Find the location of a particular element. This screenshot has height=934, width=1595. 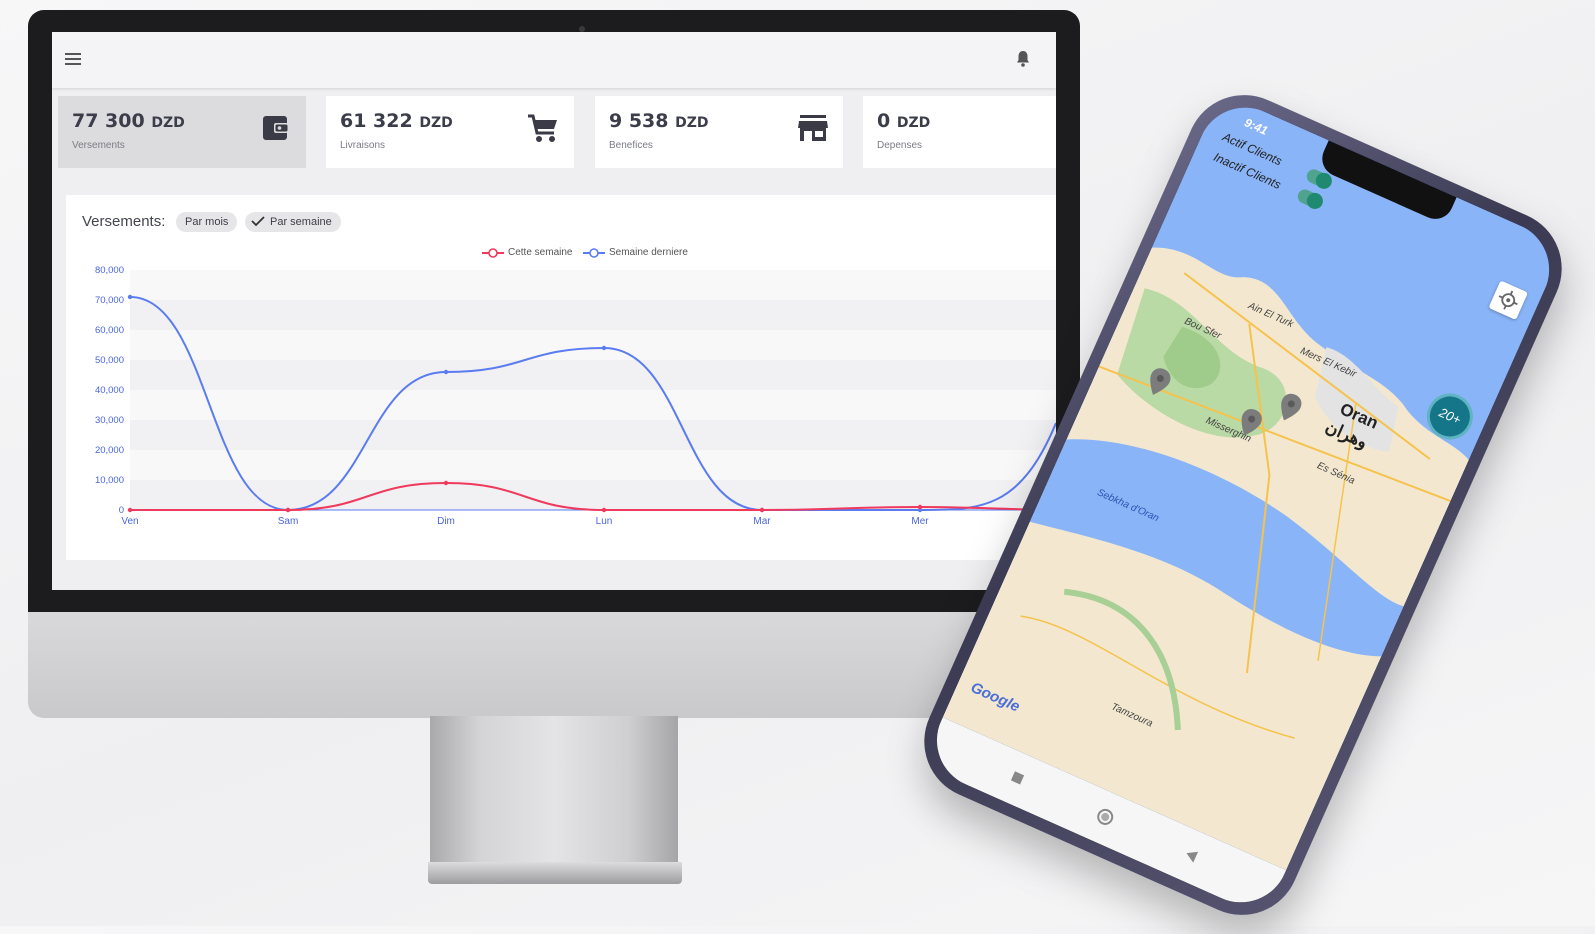

x-tick-label: Ven is located at coordinates (129, 521).